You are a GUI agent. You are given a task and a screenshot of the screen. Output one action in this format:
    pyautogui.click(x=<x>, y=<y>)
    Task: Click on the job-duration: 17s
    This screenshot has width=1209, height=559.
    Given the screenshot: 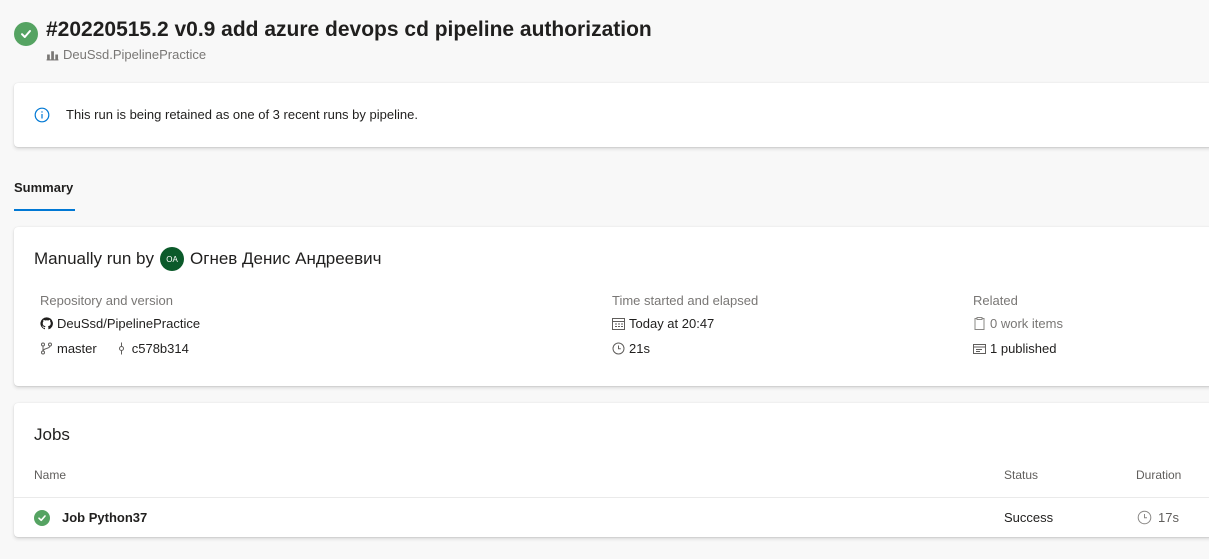 What is the action you would take?
    pyautogui.click(x=1158, y=517)
    